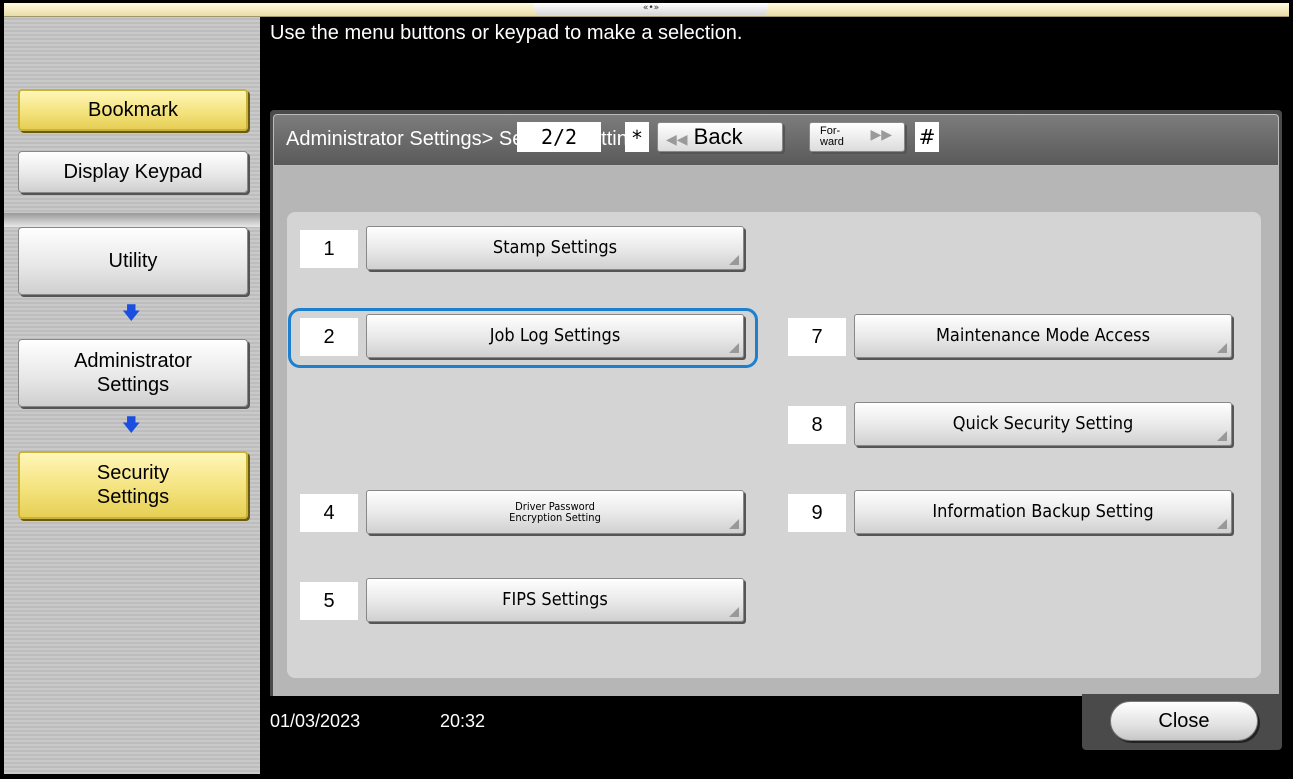  I want to click on breadcrumb-utility-button: Utility, so click(133, 261).